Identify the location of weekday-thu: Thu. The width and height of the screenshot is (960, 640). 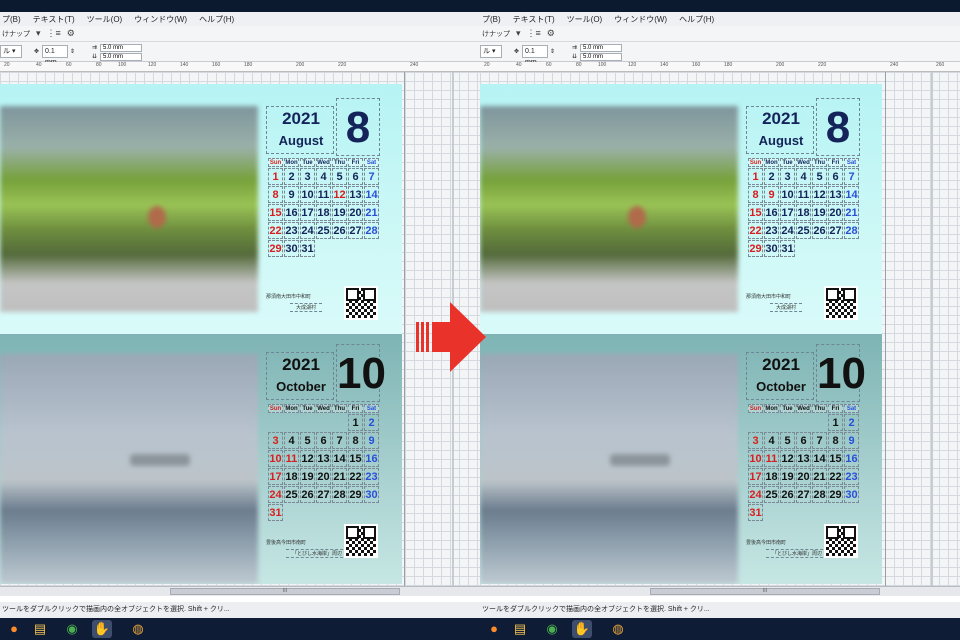
(339, 408).